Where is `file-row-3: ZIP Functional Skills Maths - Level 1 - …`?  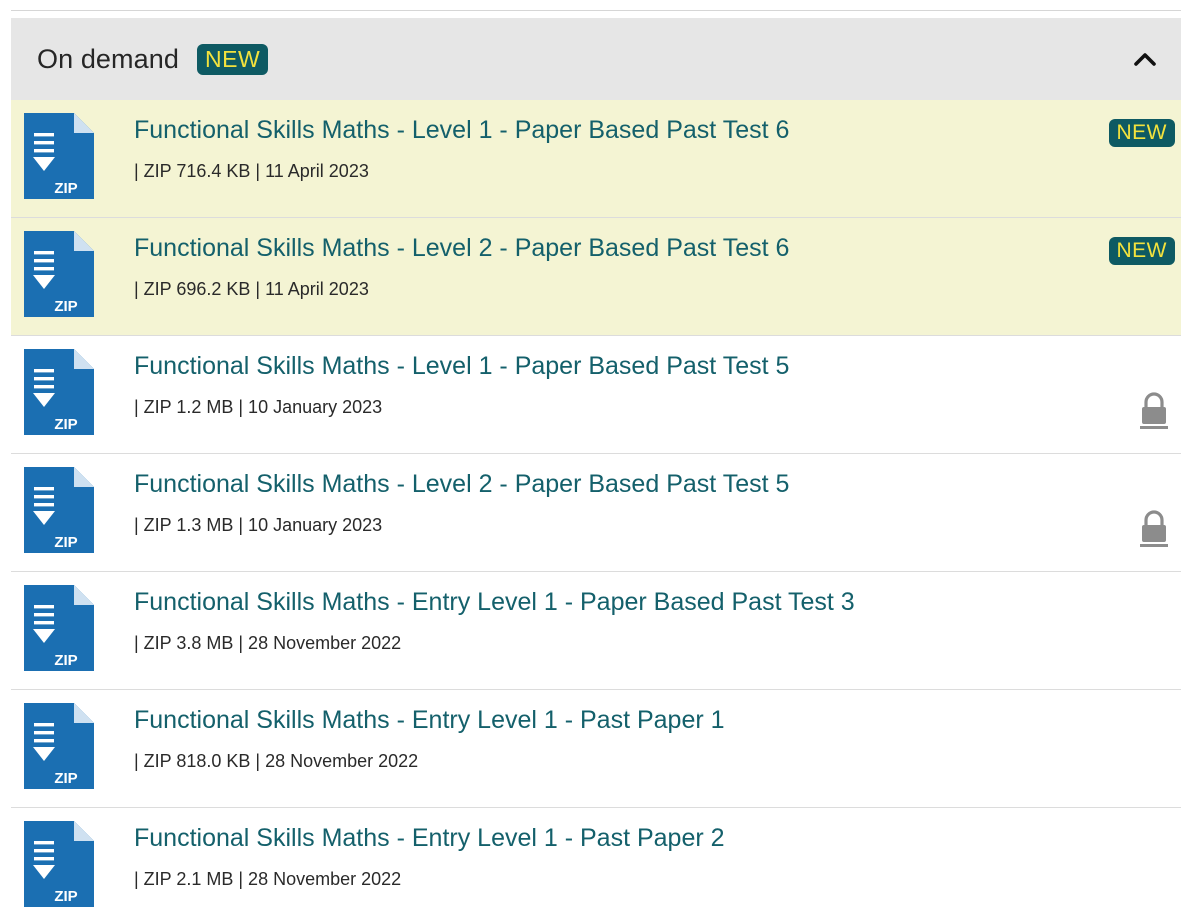 file-row-3: ZIP Functional Skills Maths - Level 1 - … is located at coordinates (596, 395).